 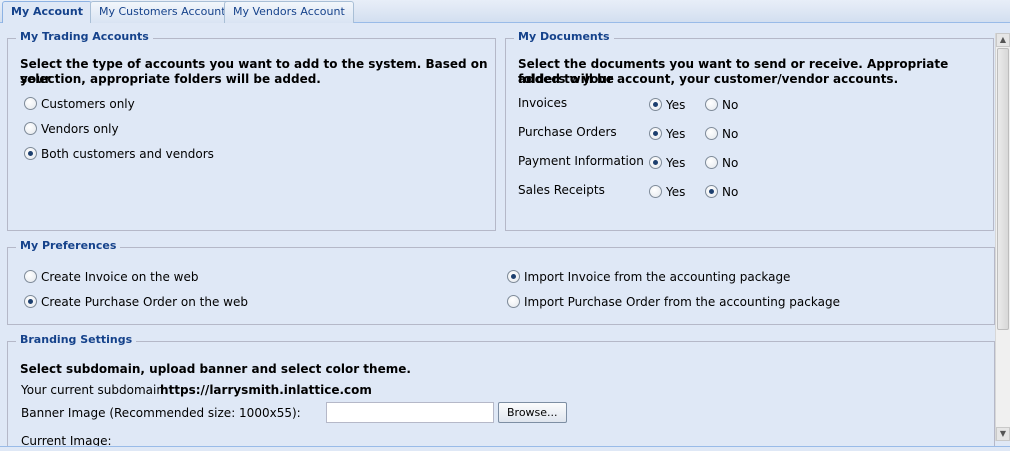 What do you see at coordinates (266, 390) in the screenshot?
I see `subdomain-value: https://larrysmith.inlattice.com` at bounding box center [266, 390].